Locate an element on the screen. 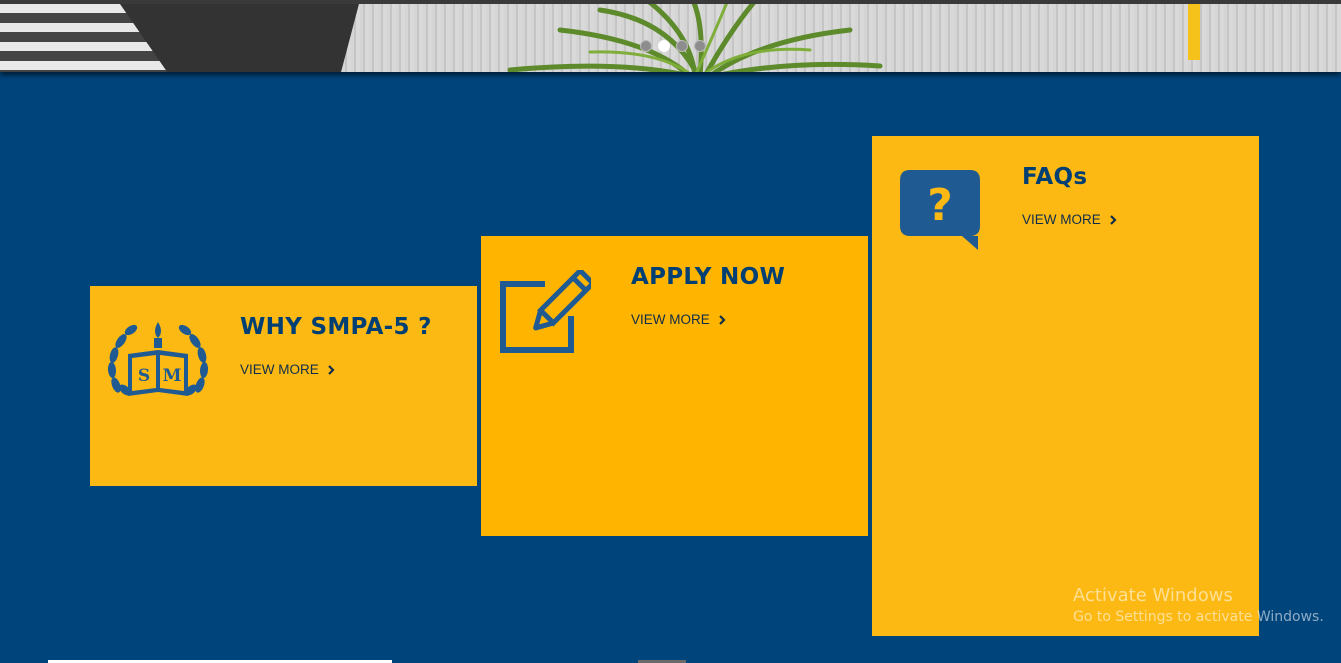 This screenshot has width=1341, height=663. banner-yellow-bar is located at coordinates (1194, 32).